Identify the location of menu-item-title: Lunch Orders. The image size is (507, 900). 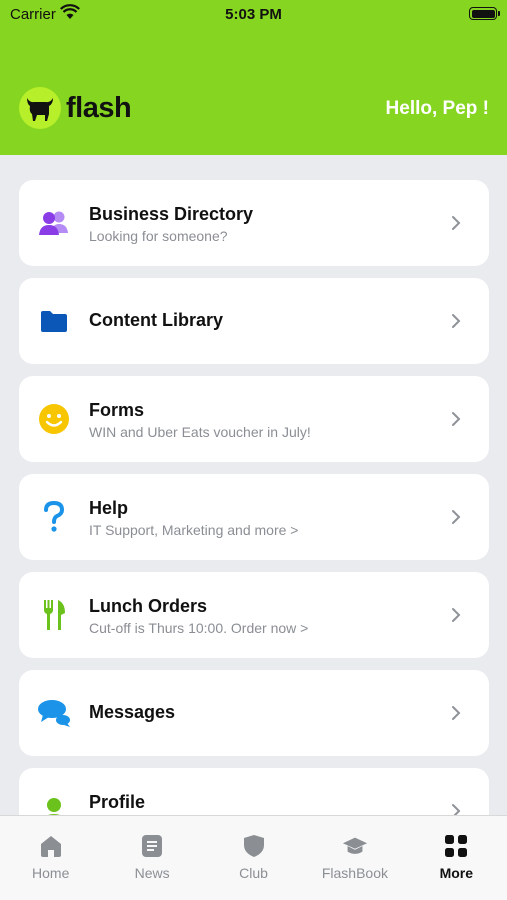
(148, 606).